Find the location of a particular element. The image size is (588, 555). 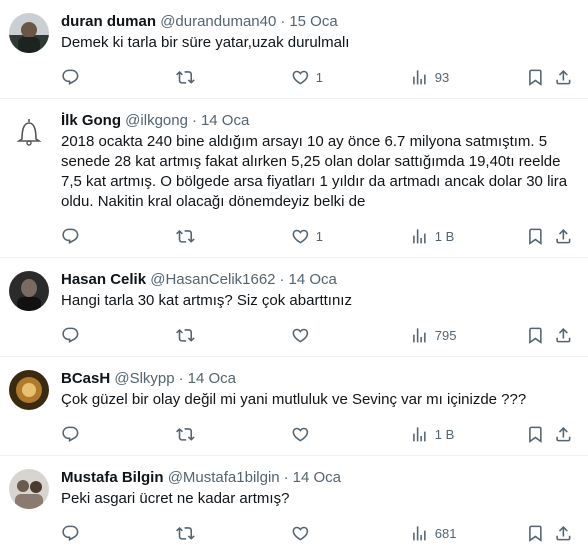

views-button: 795 is located at coordinates (433, 335).